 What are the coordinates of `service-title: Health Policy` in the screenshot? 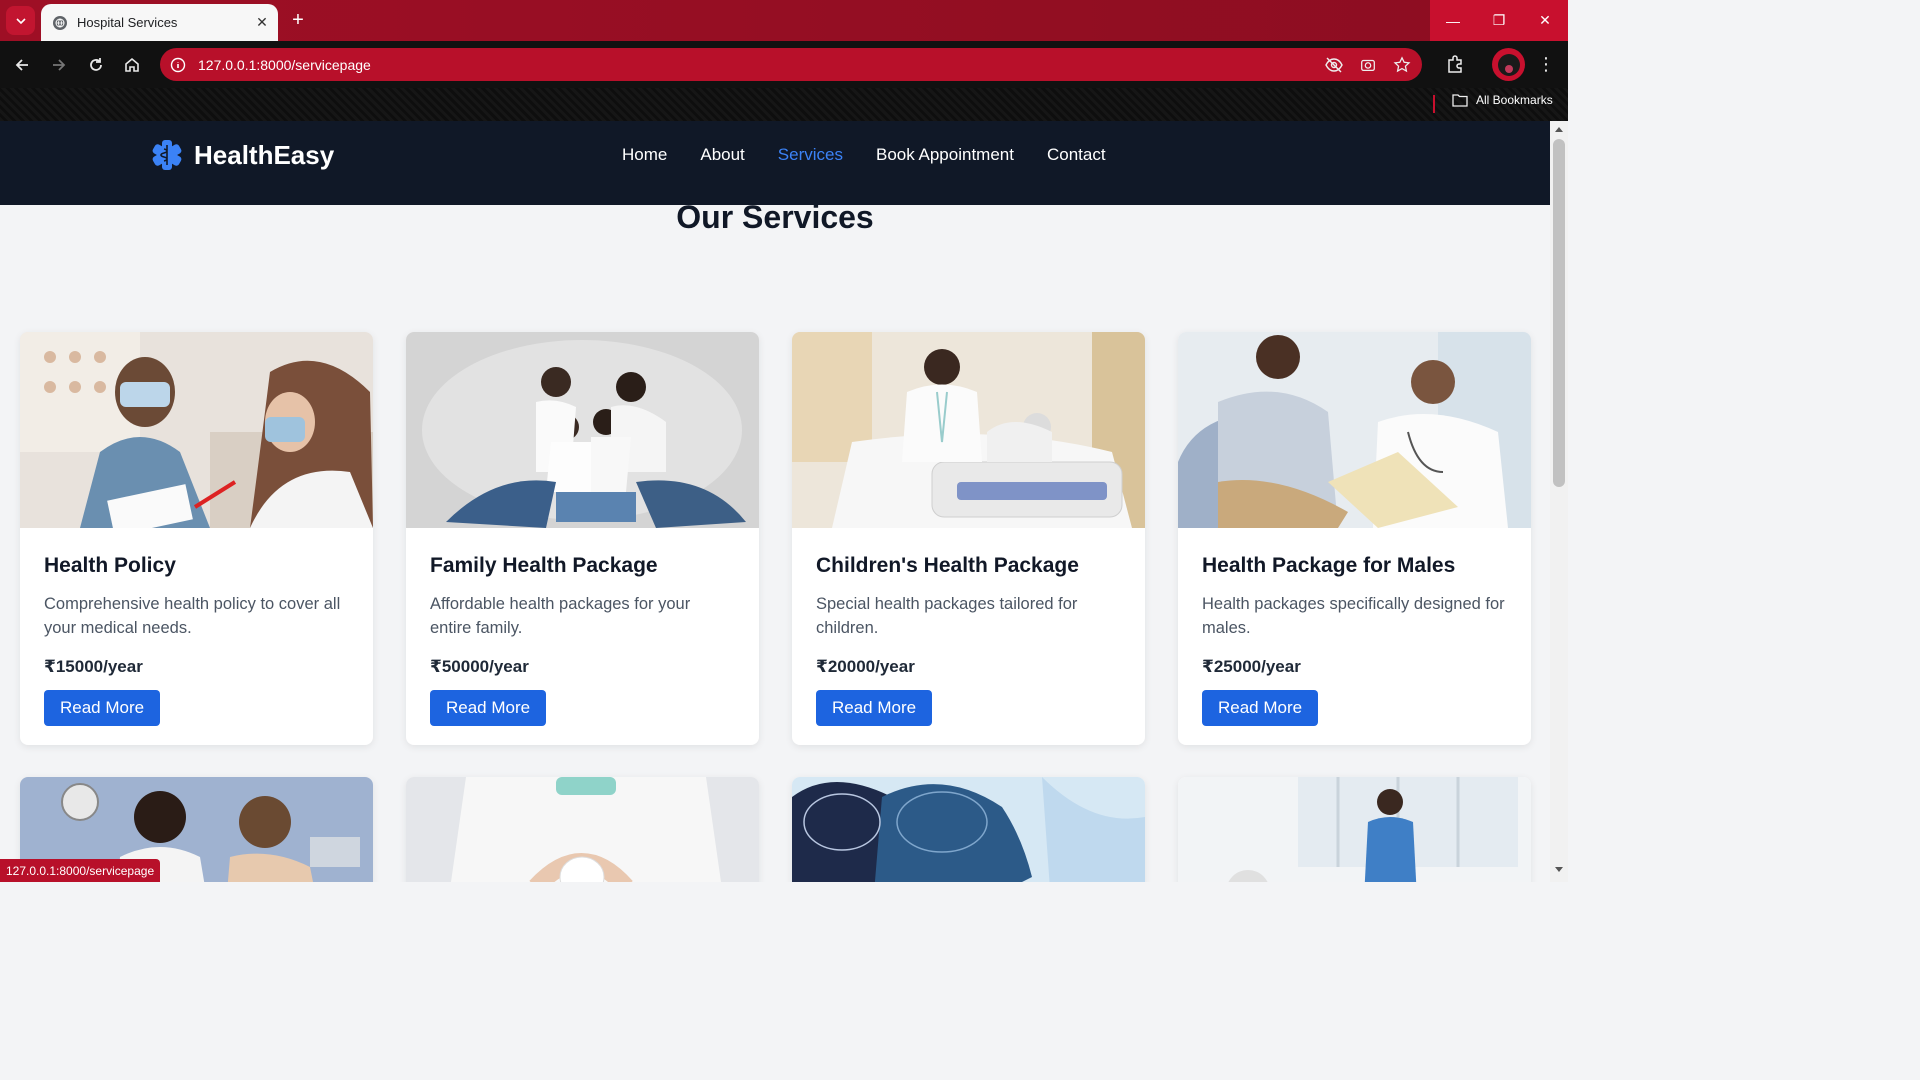 It's located at (110, 565).